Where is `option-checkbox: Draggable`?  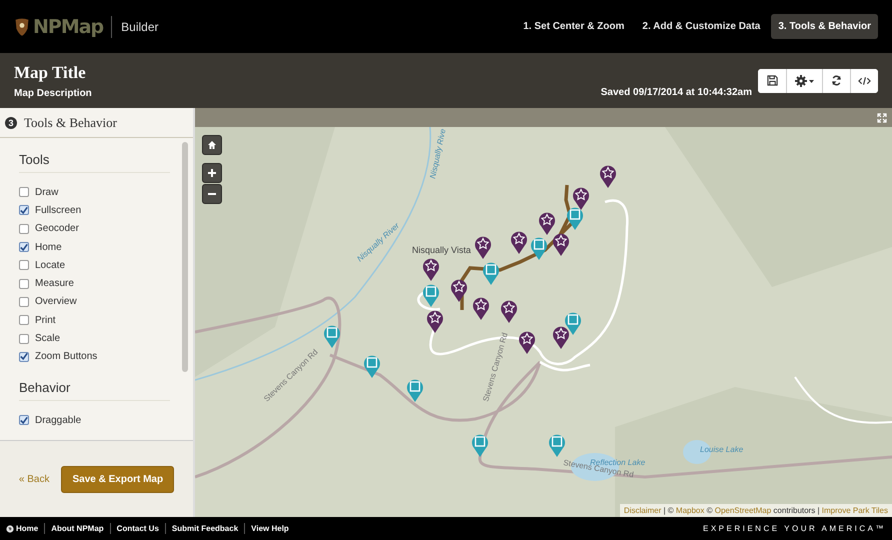
option-checkbox: Draggable is located at coordinates (100, 420).